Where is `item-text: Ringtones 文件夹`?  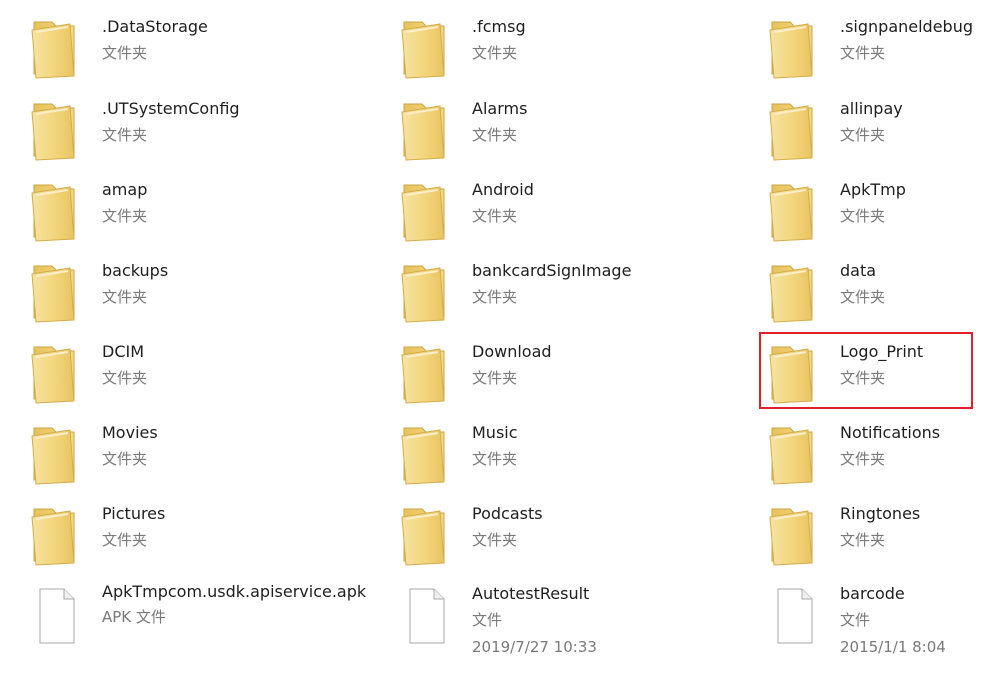 item-text: Ringtones 文件夹 is located at coordinates (920, 527).